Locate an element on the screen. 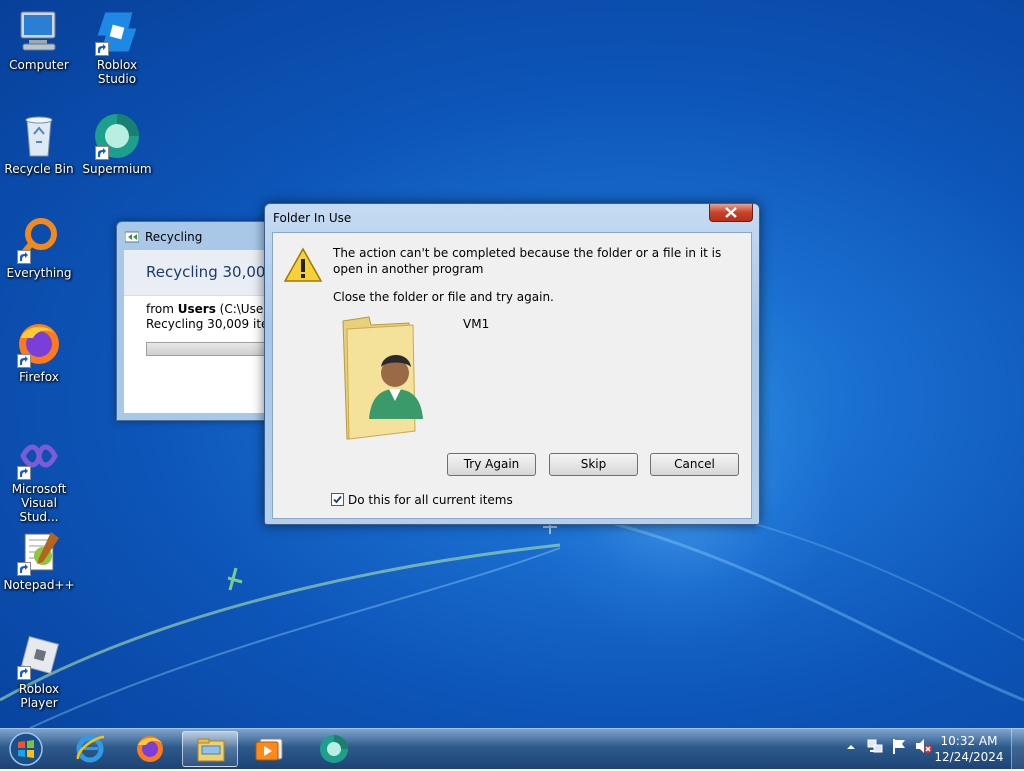 The width and height of the screenshot is (1024, 771). desktop-icon-roblox-player: Roblox Player is located at coordinates (39, 671).